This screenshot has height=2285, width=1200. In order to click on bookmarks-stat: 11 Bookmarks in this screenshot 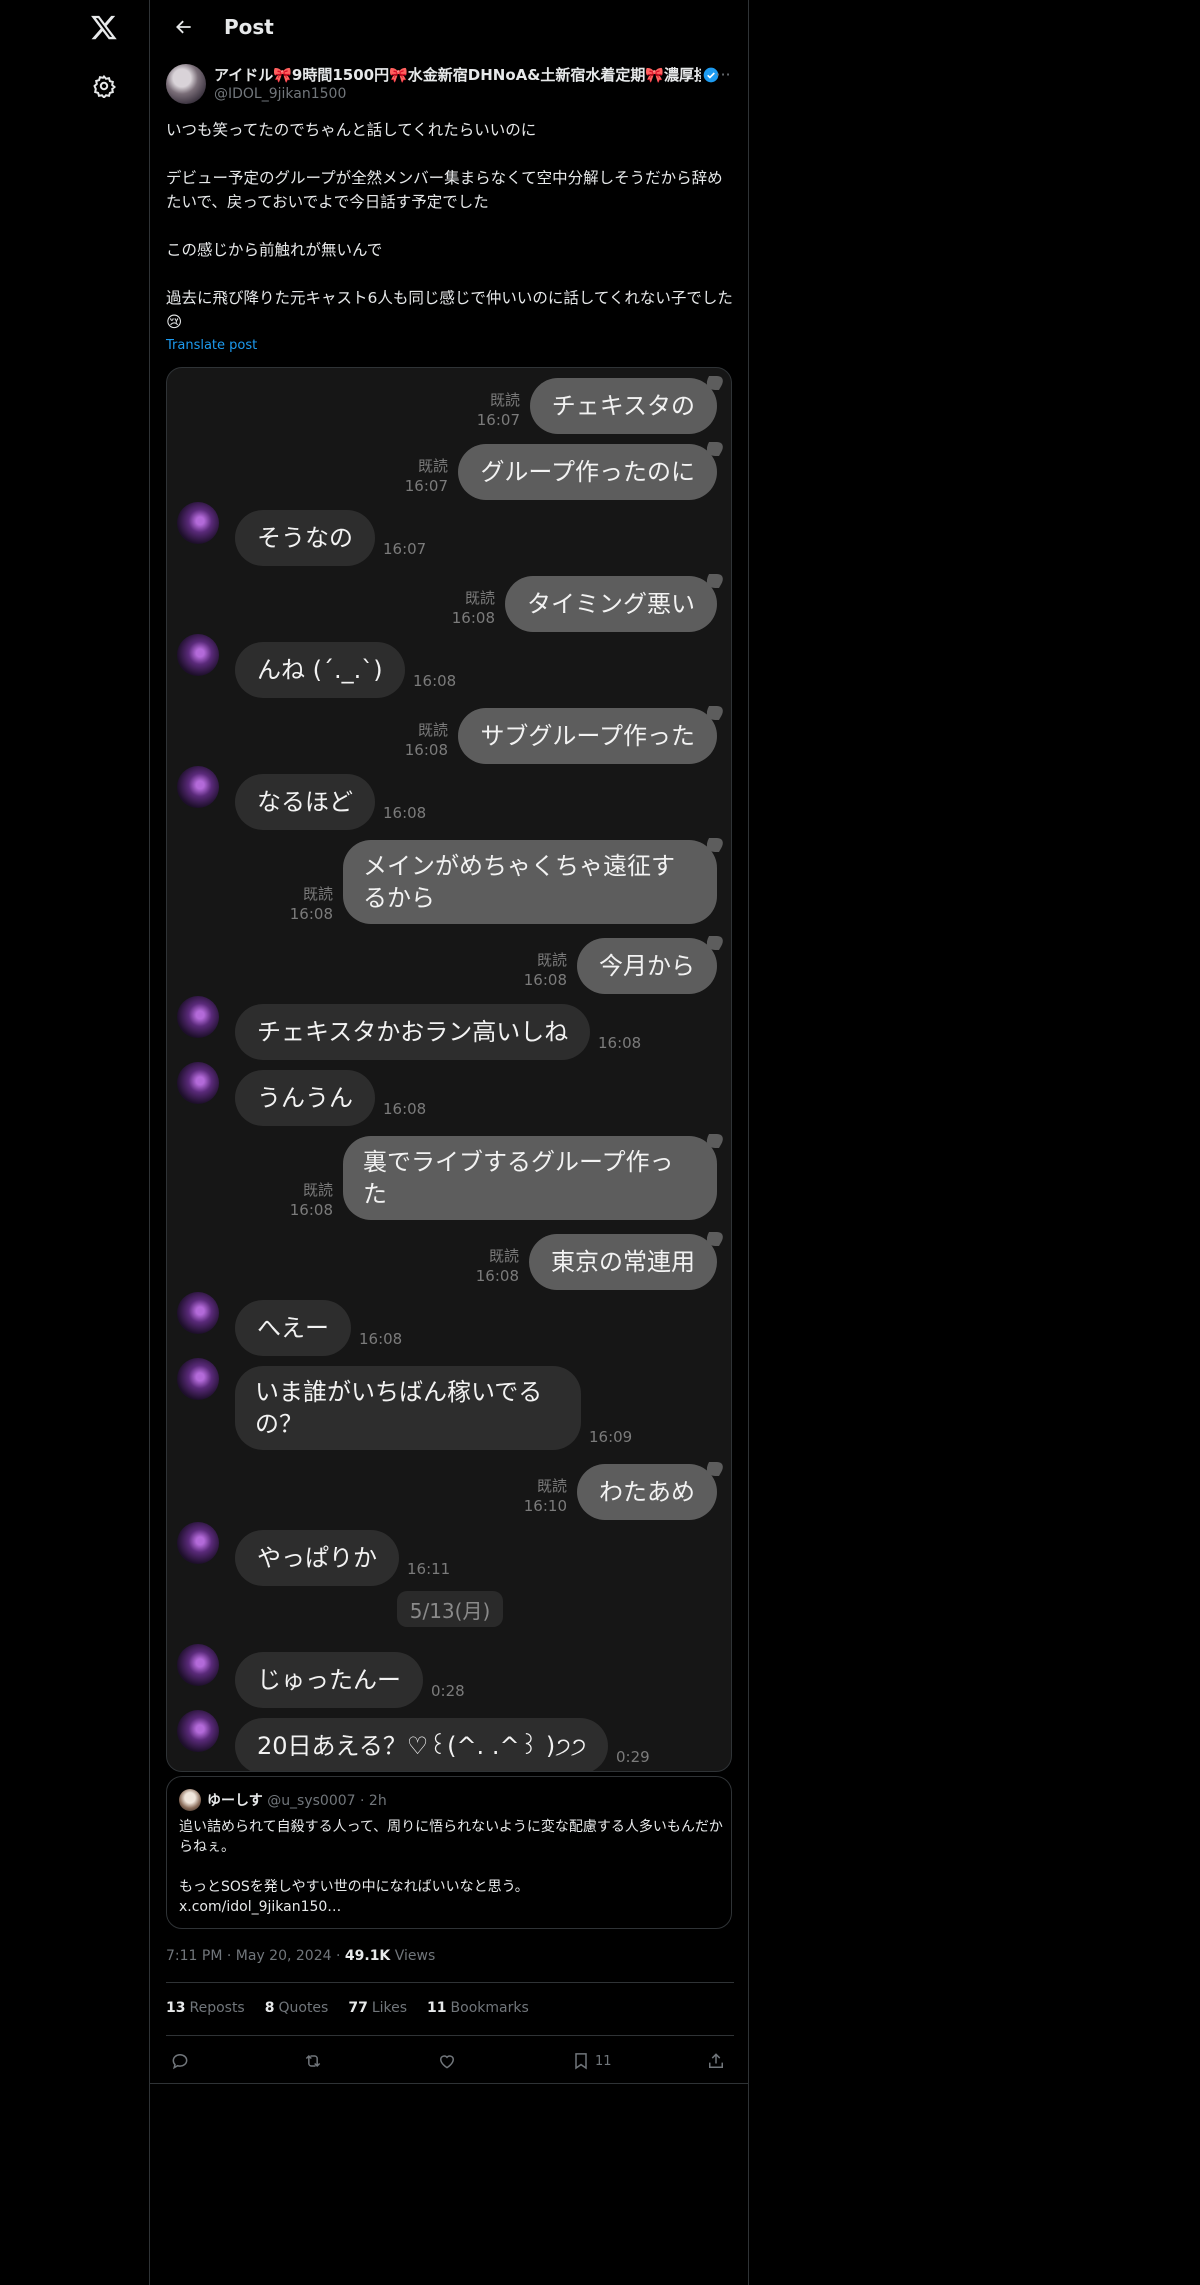, I will do `click(478, 2008)`.